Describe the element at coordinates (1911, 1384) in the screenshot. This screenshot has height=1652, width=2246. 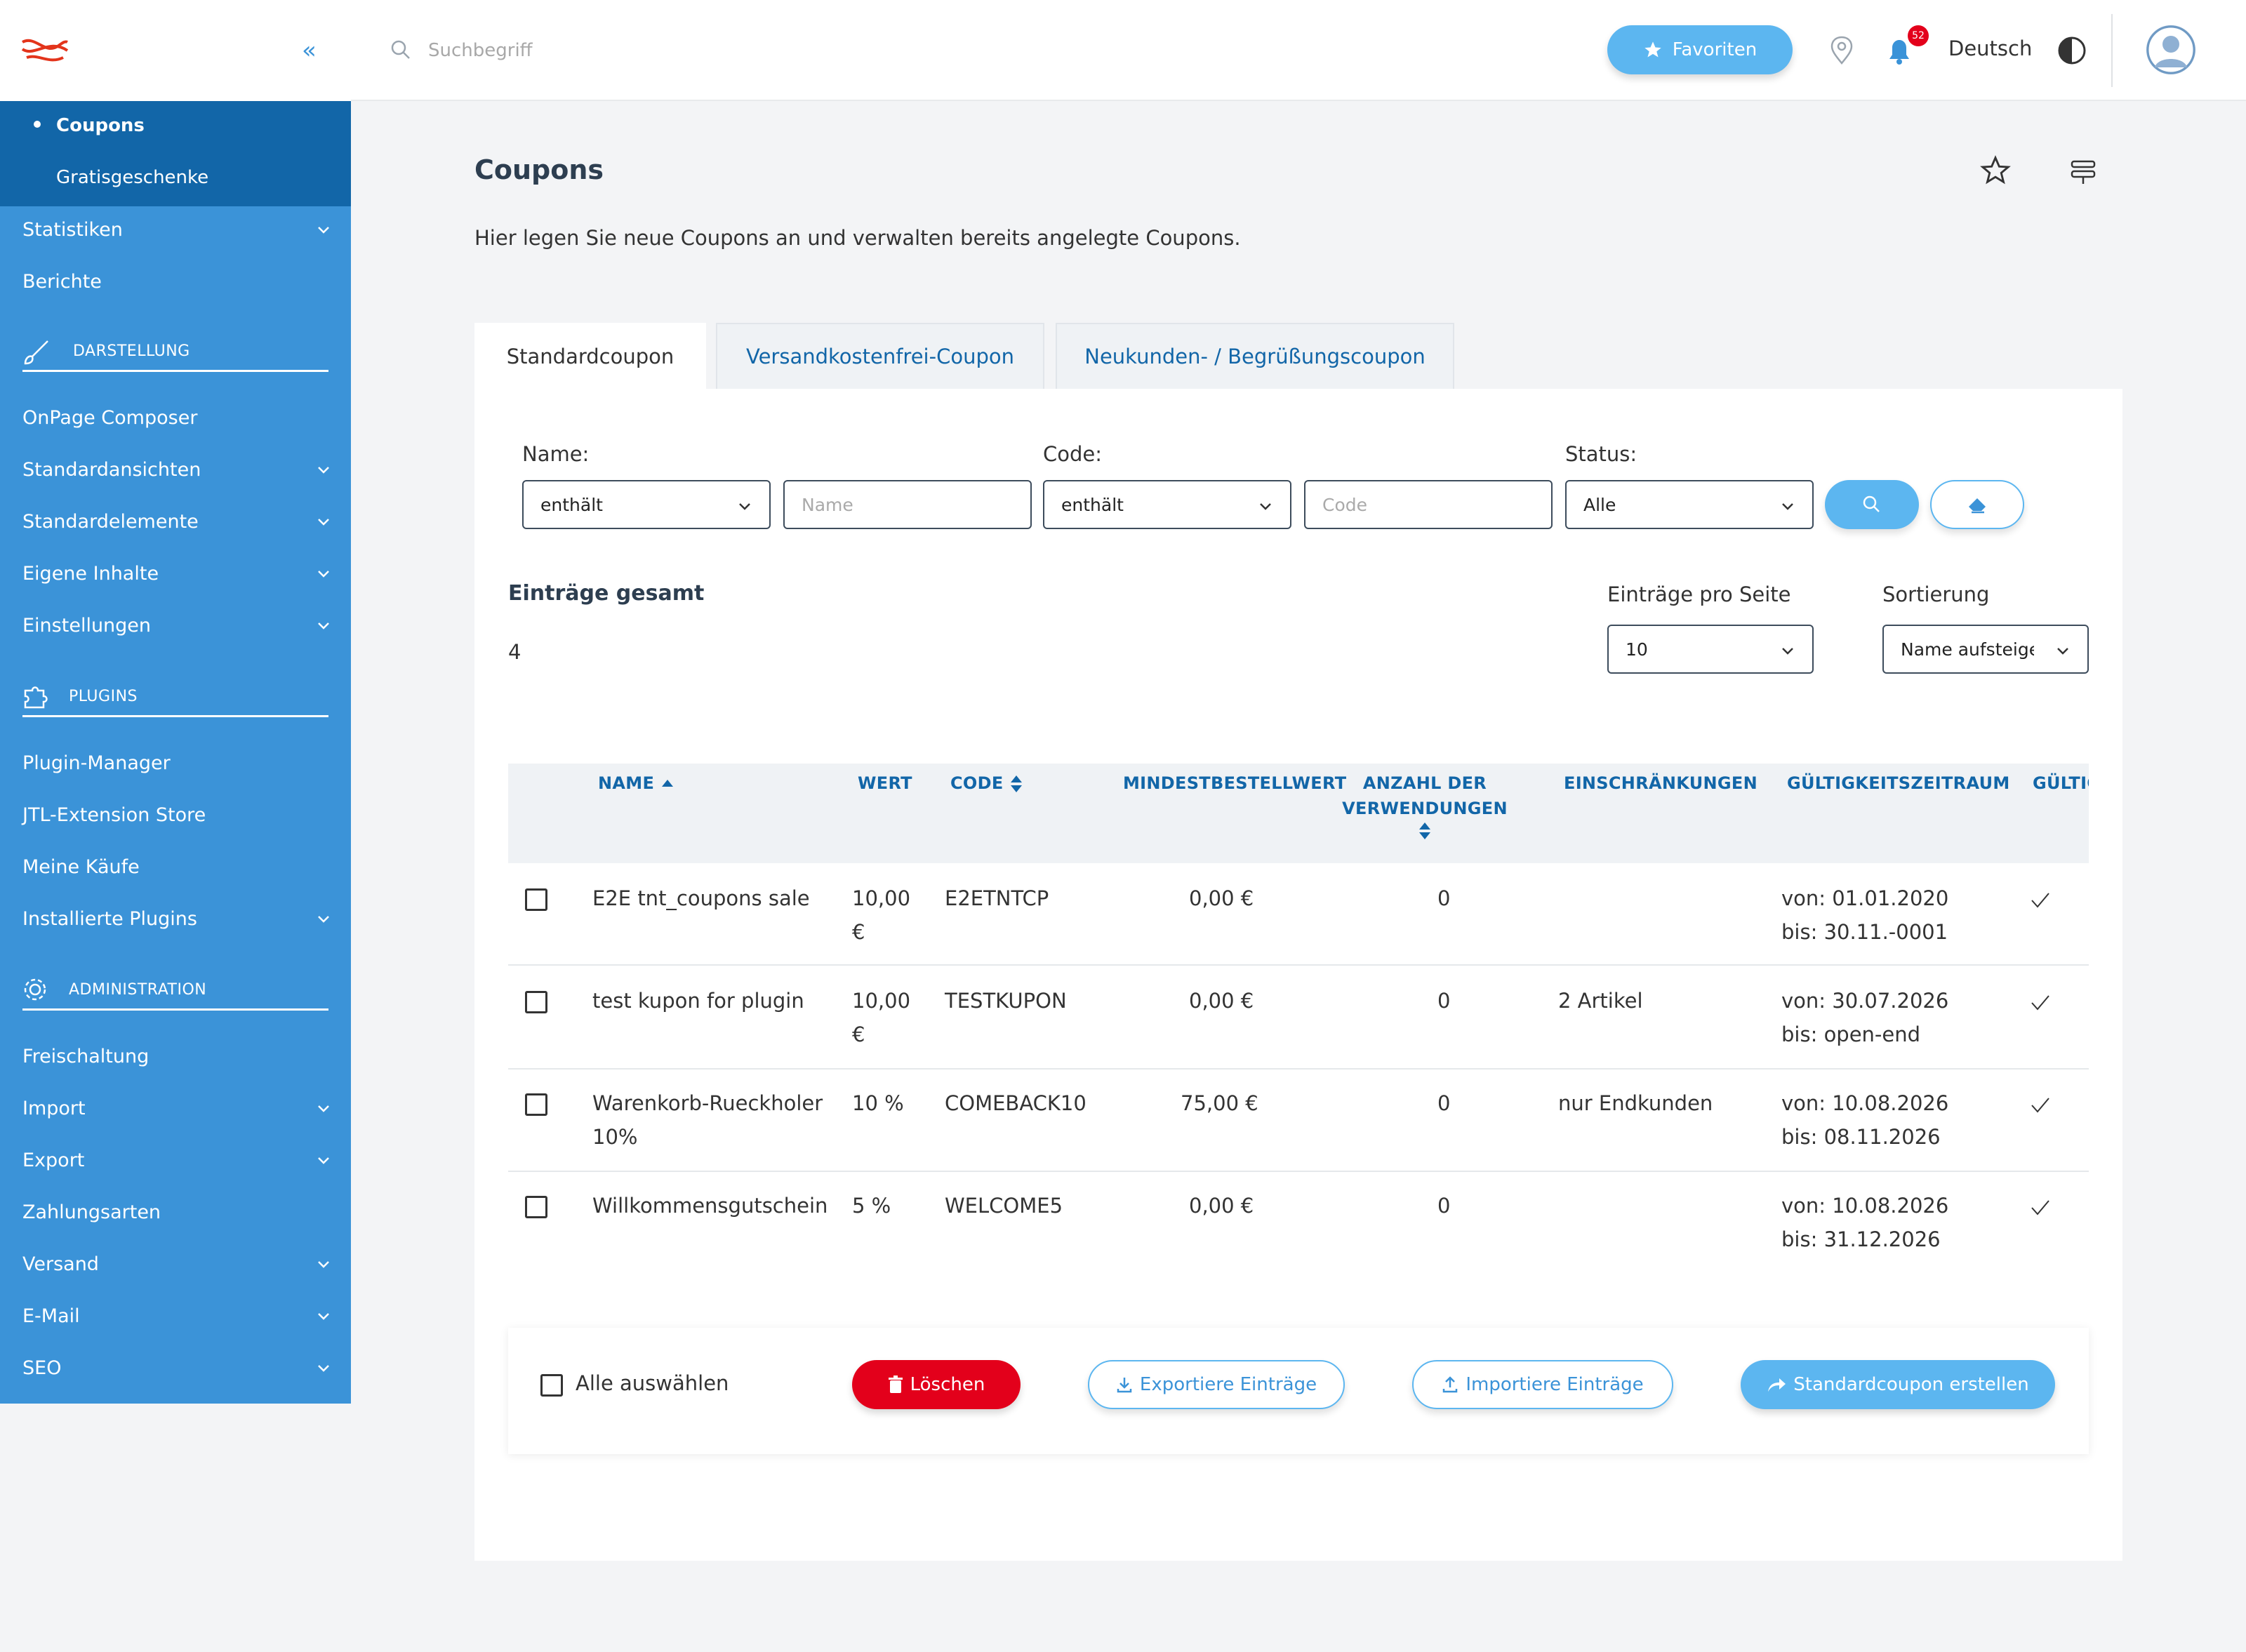
I see `create-label: Standardcoupon erstellen` at that location.